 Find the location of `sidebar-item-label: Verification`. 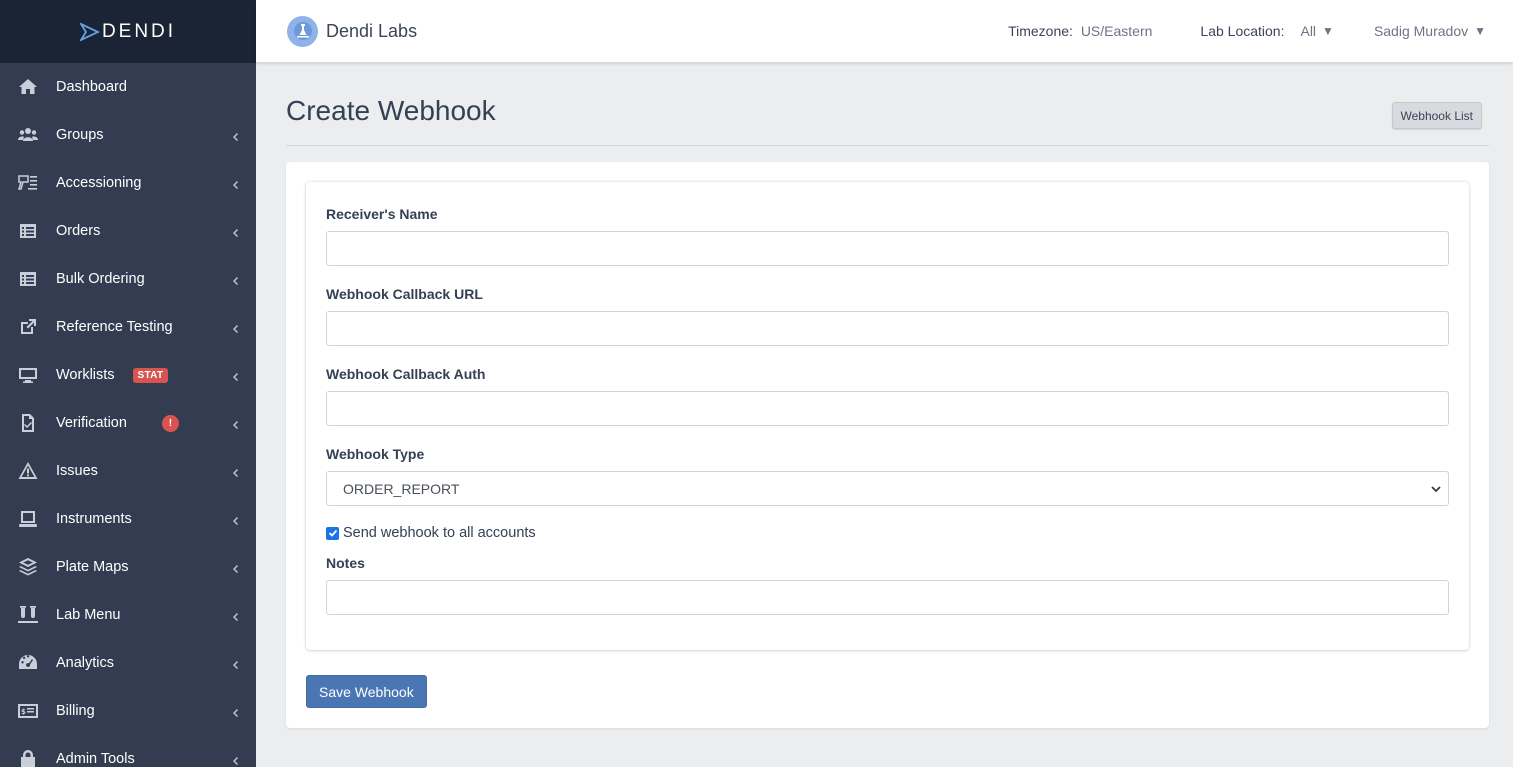

sidebar-item-label: Verification is located at coordinates (91, 423).